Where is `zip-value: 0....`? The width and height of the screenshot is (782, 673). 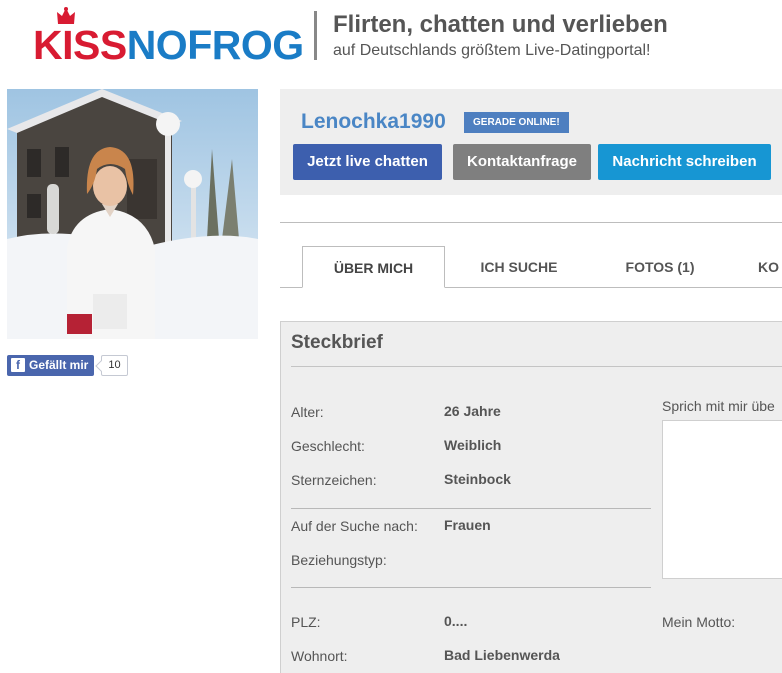
zip-value: 0.... is located at coordinates (456, 621).